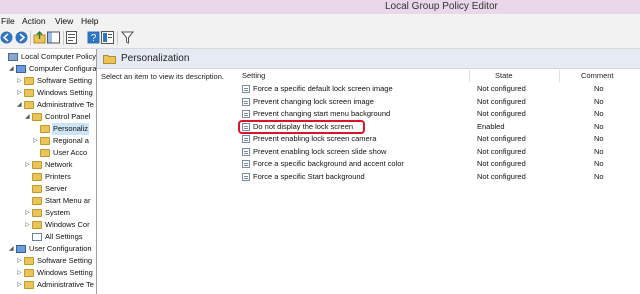 Image resolution: width=640 pixels, height=294 pixels. I want to click on tree-node-label: Control Panel, so click(68, 116).